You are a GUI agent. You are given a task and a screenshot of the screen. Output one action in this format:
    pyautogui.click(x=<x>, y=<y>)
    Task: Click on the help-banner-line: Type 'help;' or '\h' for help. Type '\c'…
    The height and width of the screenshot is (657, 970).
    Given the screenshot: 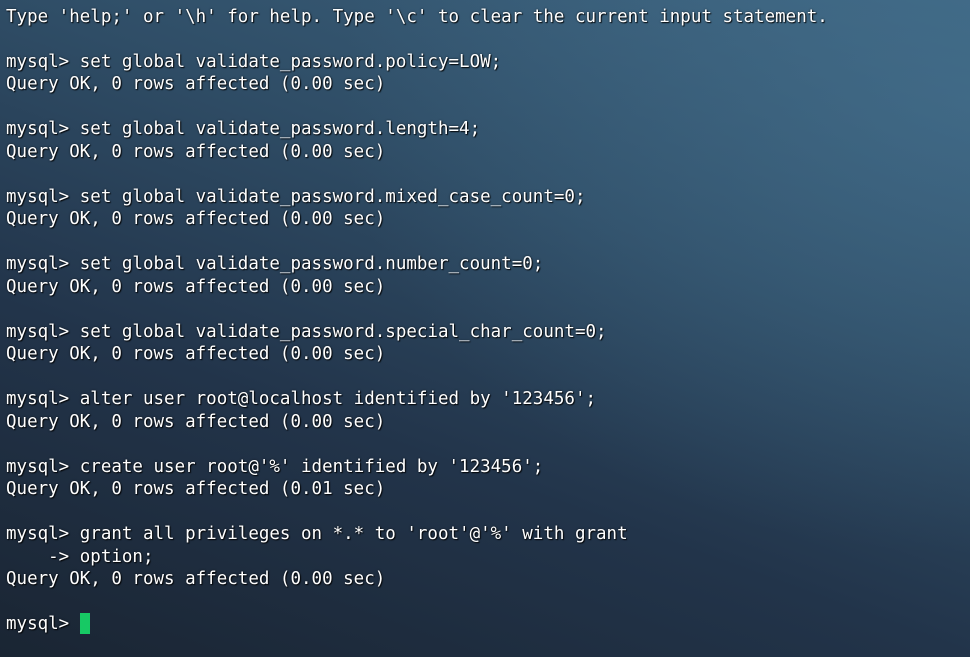 What is the action you would take?
    pyautogui.click(x=417, y=17)
    